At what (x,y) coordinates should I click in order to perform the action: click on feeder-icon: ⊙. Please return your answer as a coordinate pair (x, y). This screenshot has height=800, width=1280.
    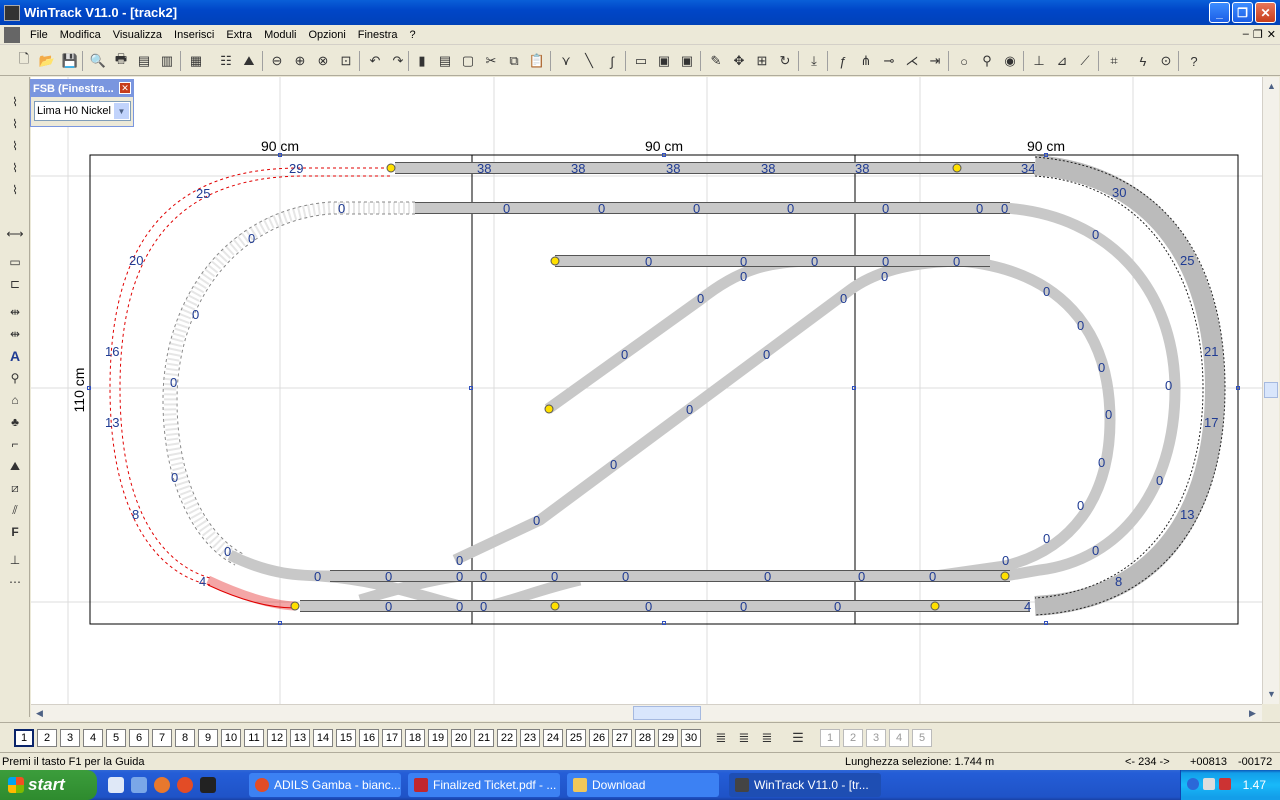
    Looking at the image, I should click on (1166, 61).